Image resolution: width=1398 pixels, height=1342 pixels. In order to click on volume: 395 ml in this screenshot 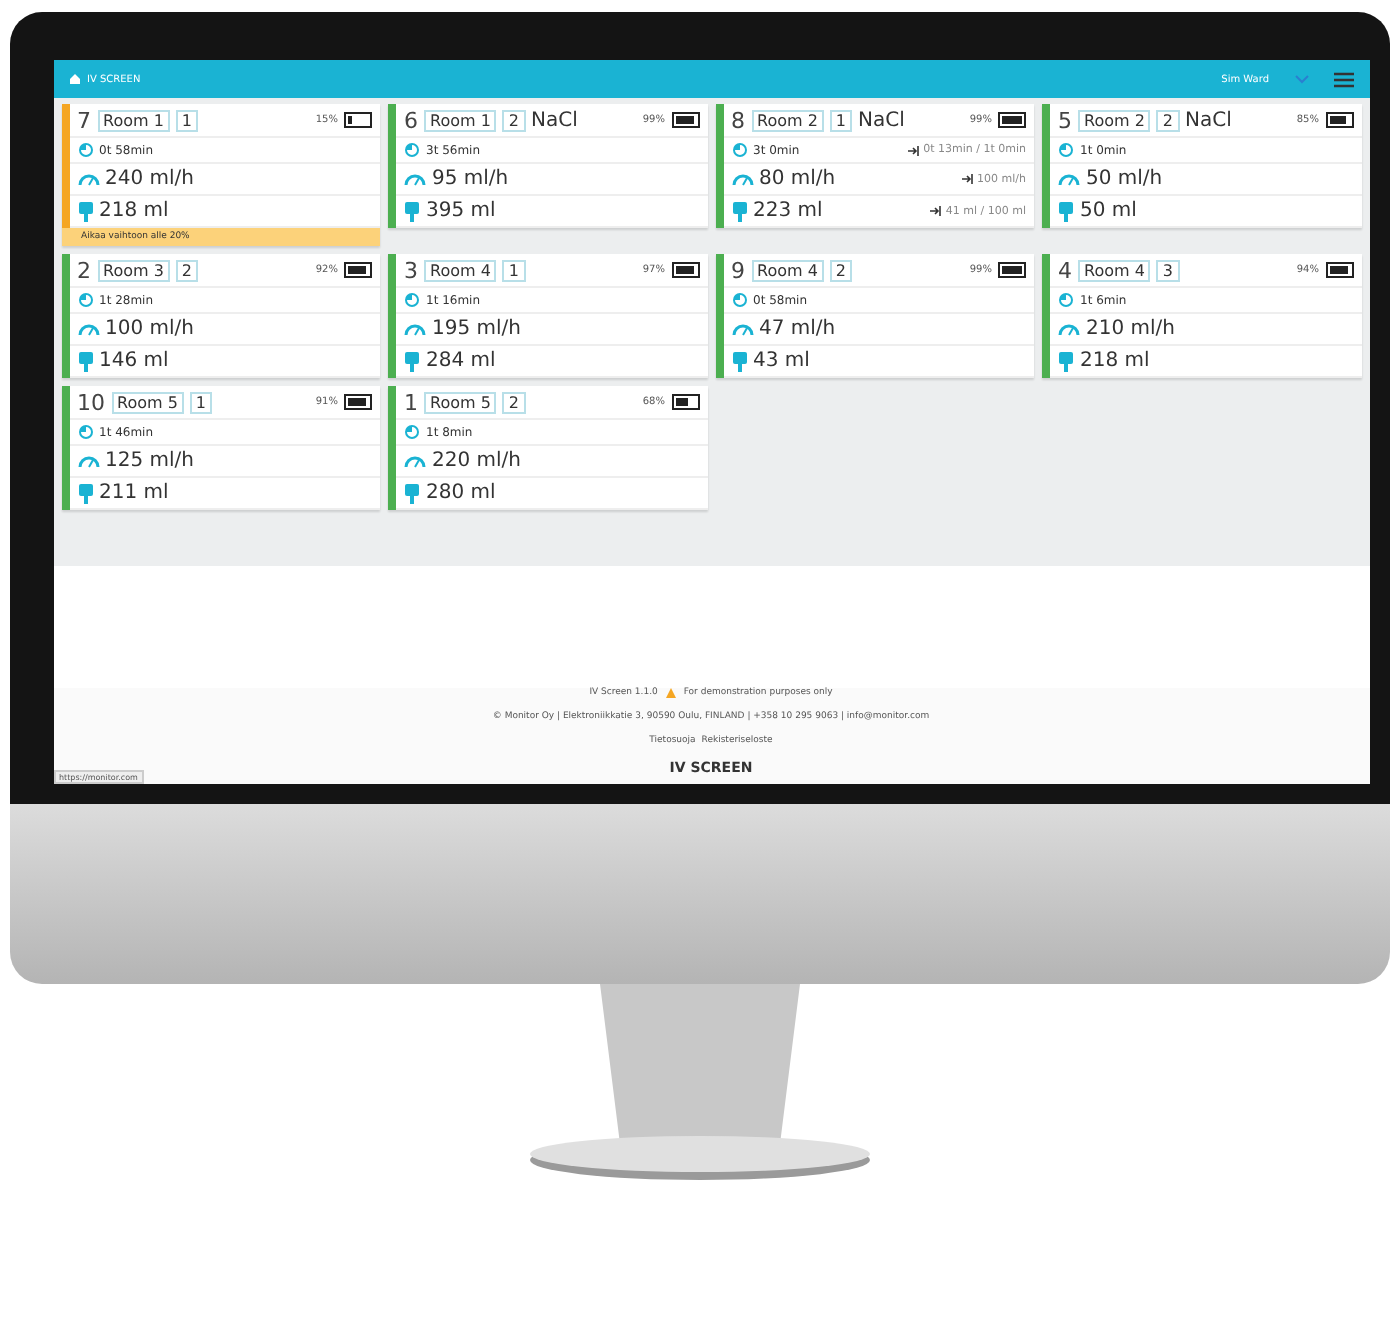, I will do `click(461, 211)`.